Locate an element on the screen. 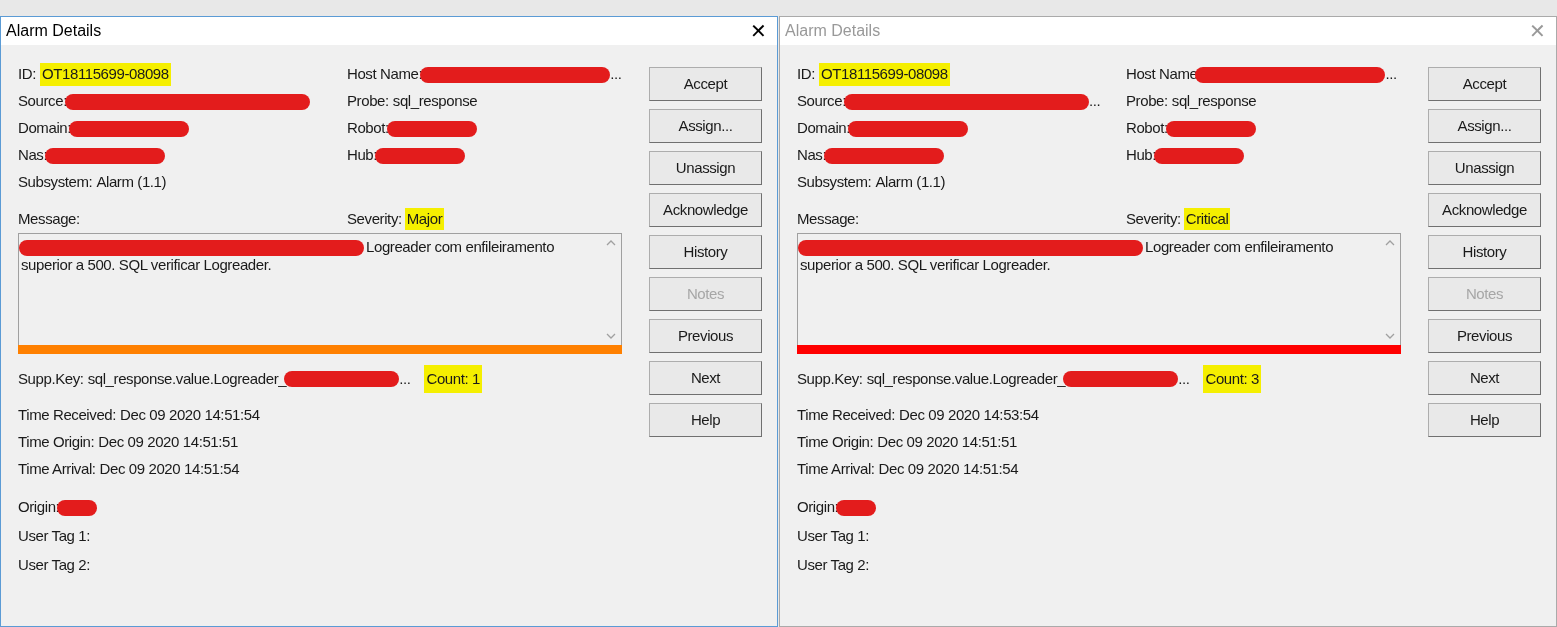 This screenshot has height=627, width=1557. count-text: Count: 1 is located at coordinates (453, 379).